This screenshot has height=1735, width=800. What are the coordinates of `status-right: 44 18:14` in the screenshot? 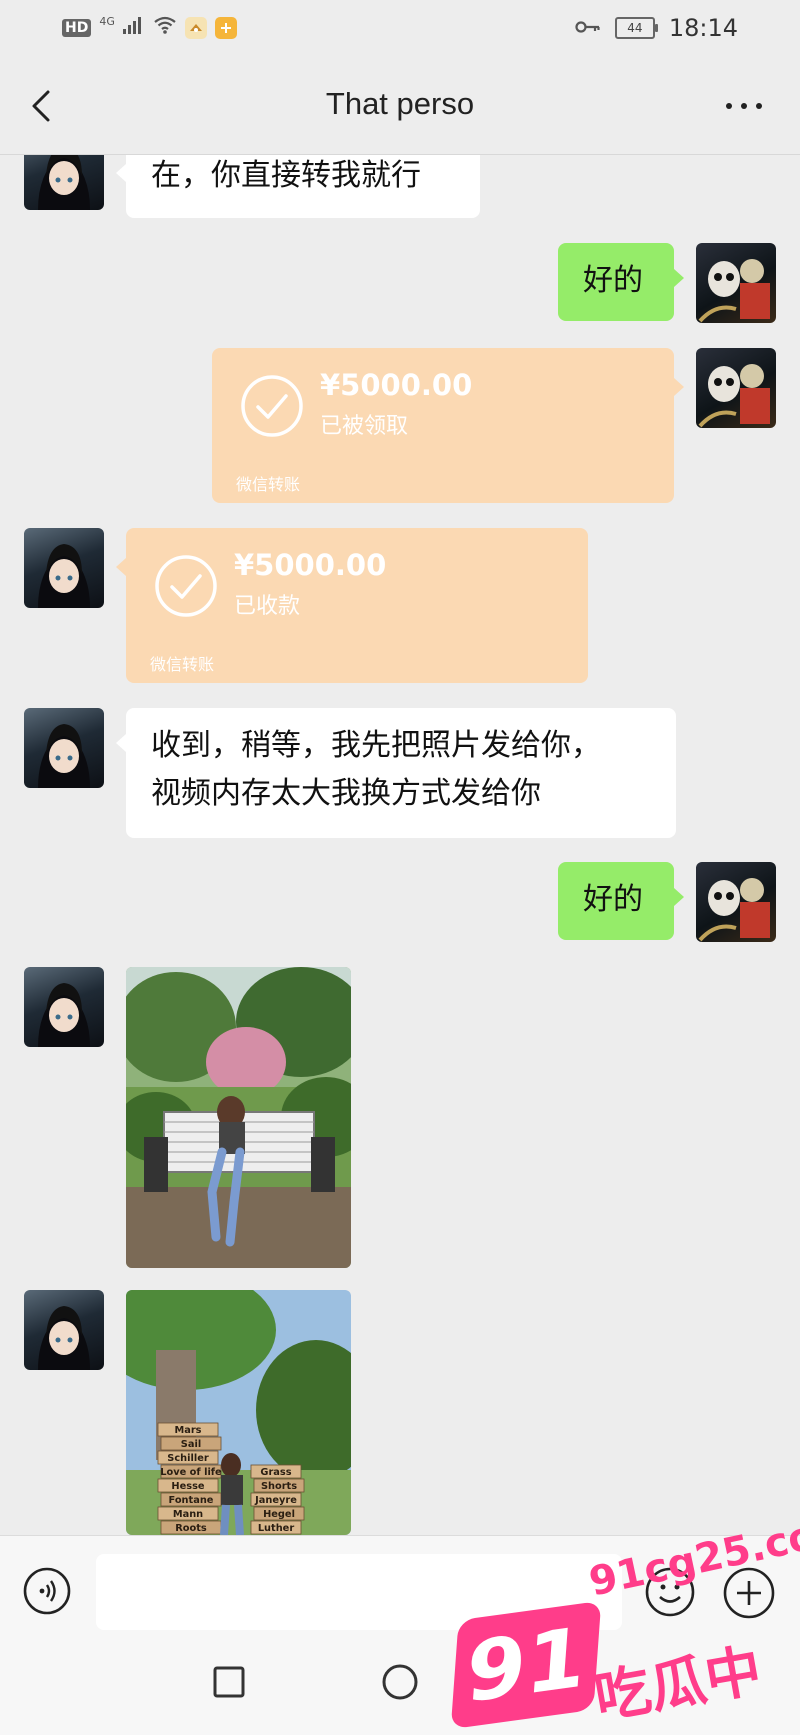 It's located at (656, 28).